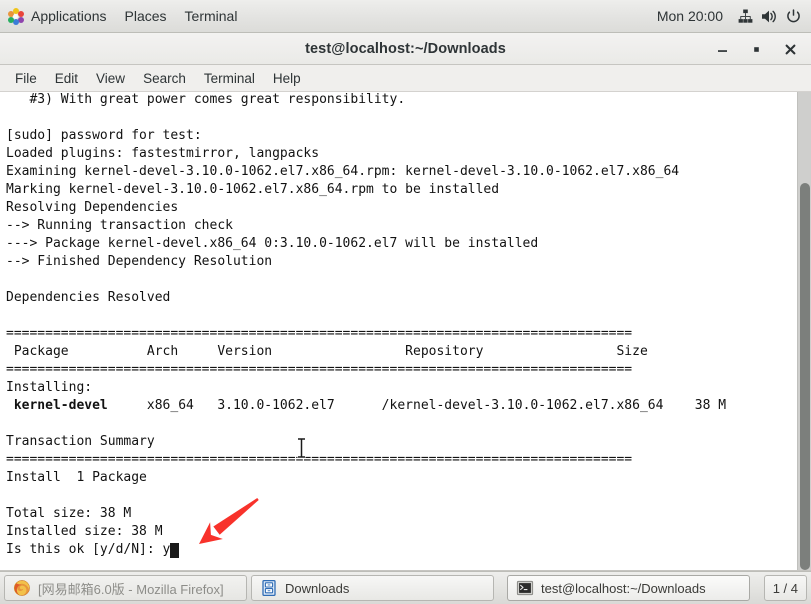 Image resolution: width=811 pixels, height=604 pixels. What do you see at coordinates (22, 588) in the screenshot?
I see `firefox-icon` at bounding box center [22, 588].